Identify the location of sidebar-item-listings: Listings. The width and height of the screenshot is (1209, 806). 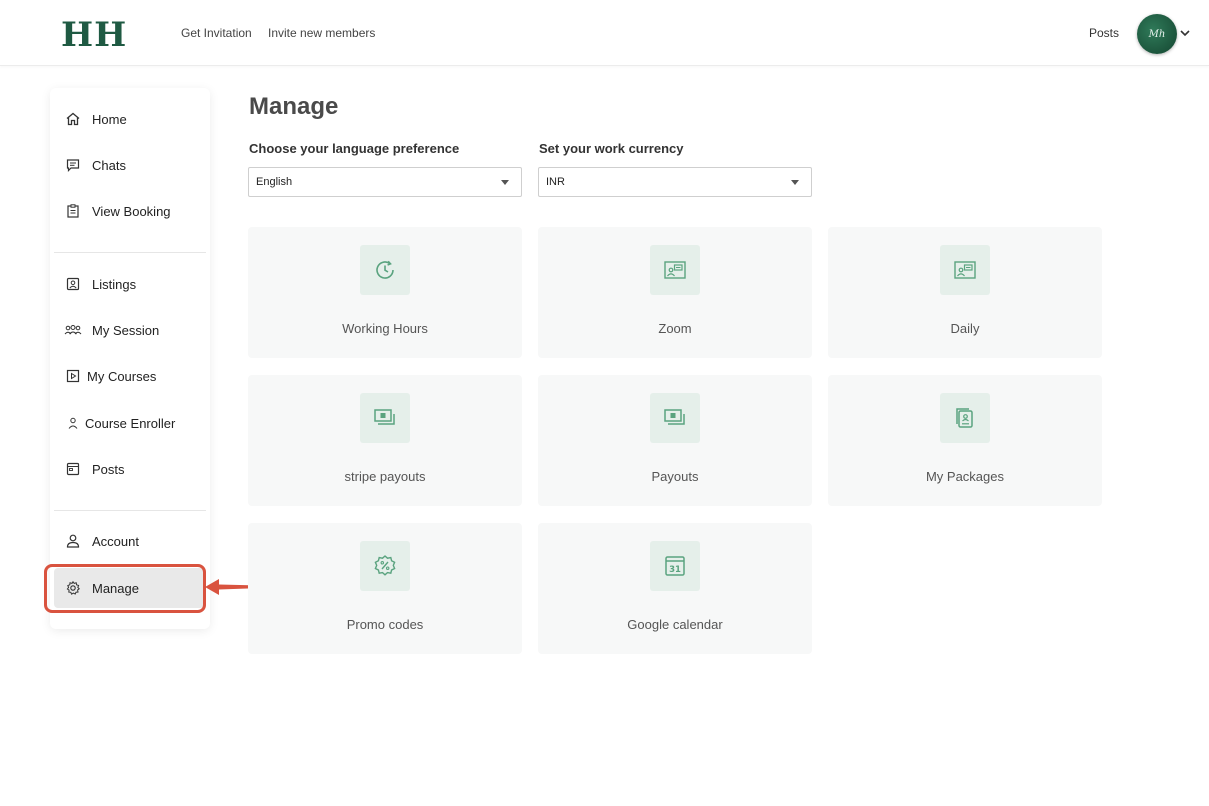
(130, 284).